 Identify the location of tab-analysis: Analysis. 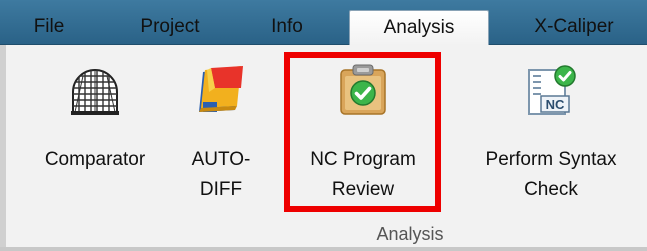
(419, 28).